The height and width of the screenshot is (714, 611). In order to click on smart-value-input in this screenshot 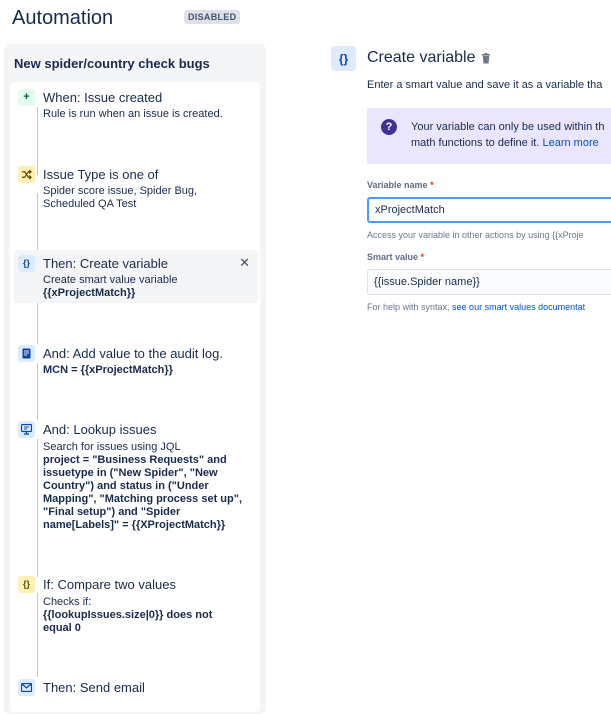, I will do `click(489, 282)`.